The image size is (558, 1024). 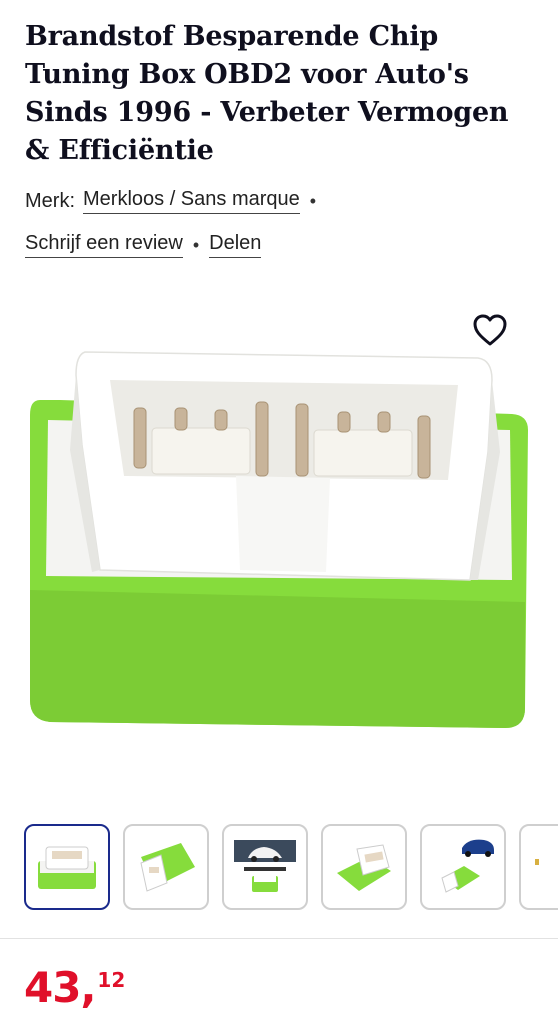 I want to click on price-comma: ,, so click(x=88, y=987).